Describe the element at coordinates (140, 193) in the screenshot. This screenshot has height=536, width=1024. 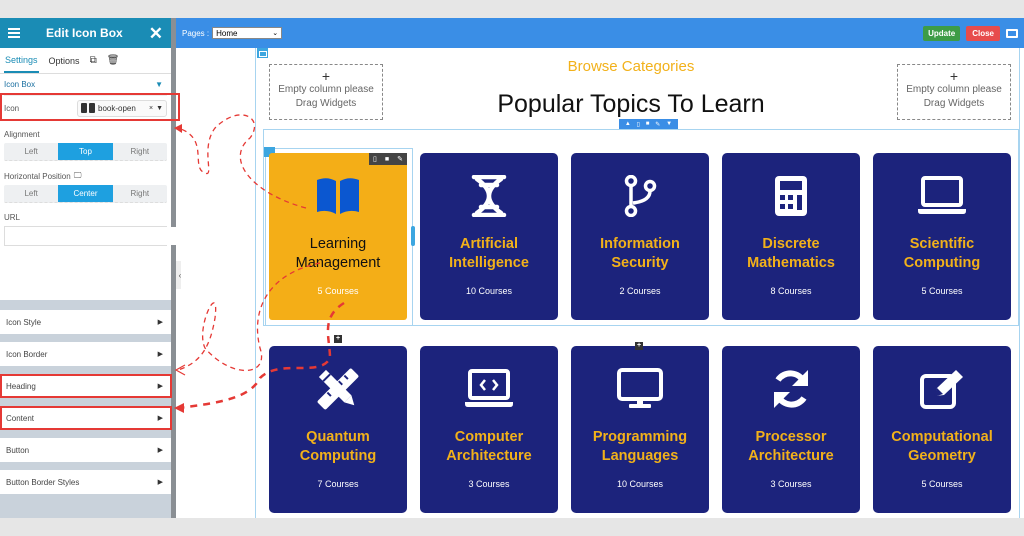
I see `position-right: Right` at that location.